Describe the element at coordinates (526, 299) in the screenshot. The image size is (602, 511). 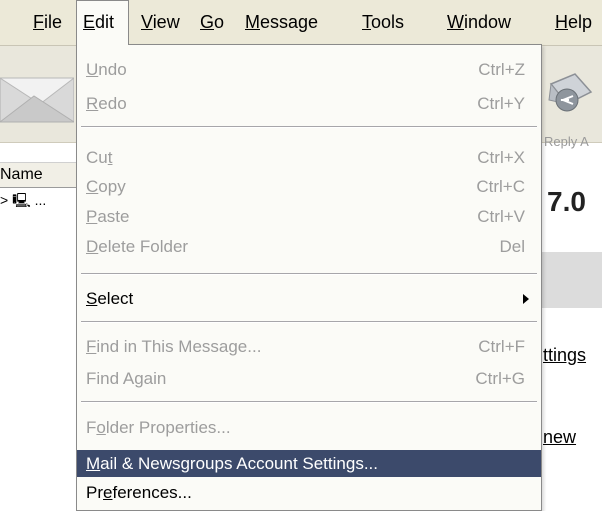
I see `submenu-arrow-icon` at that location.